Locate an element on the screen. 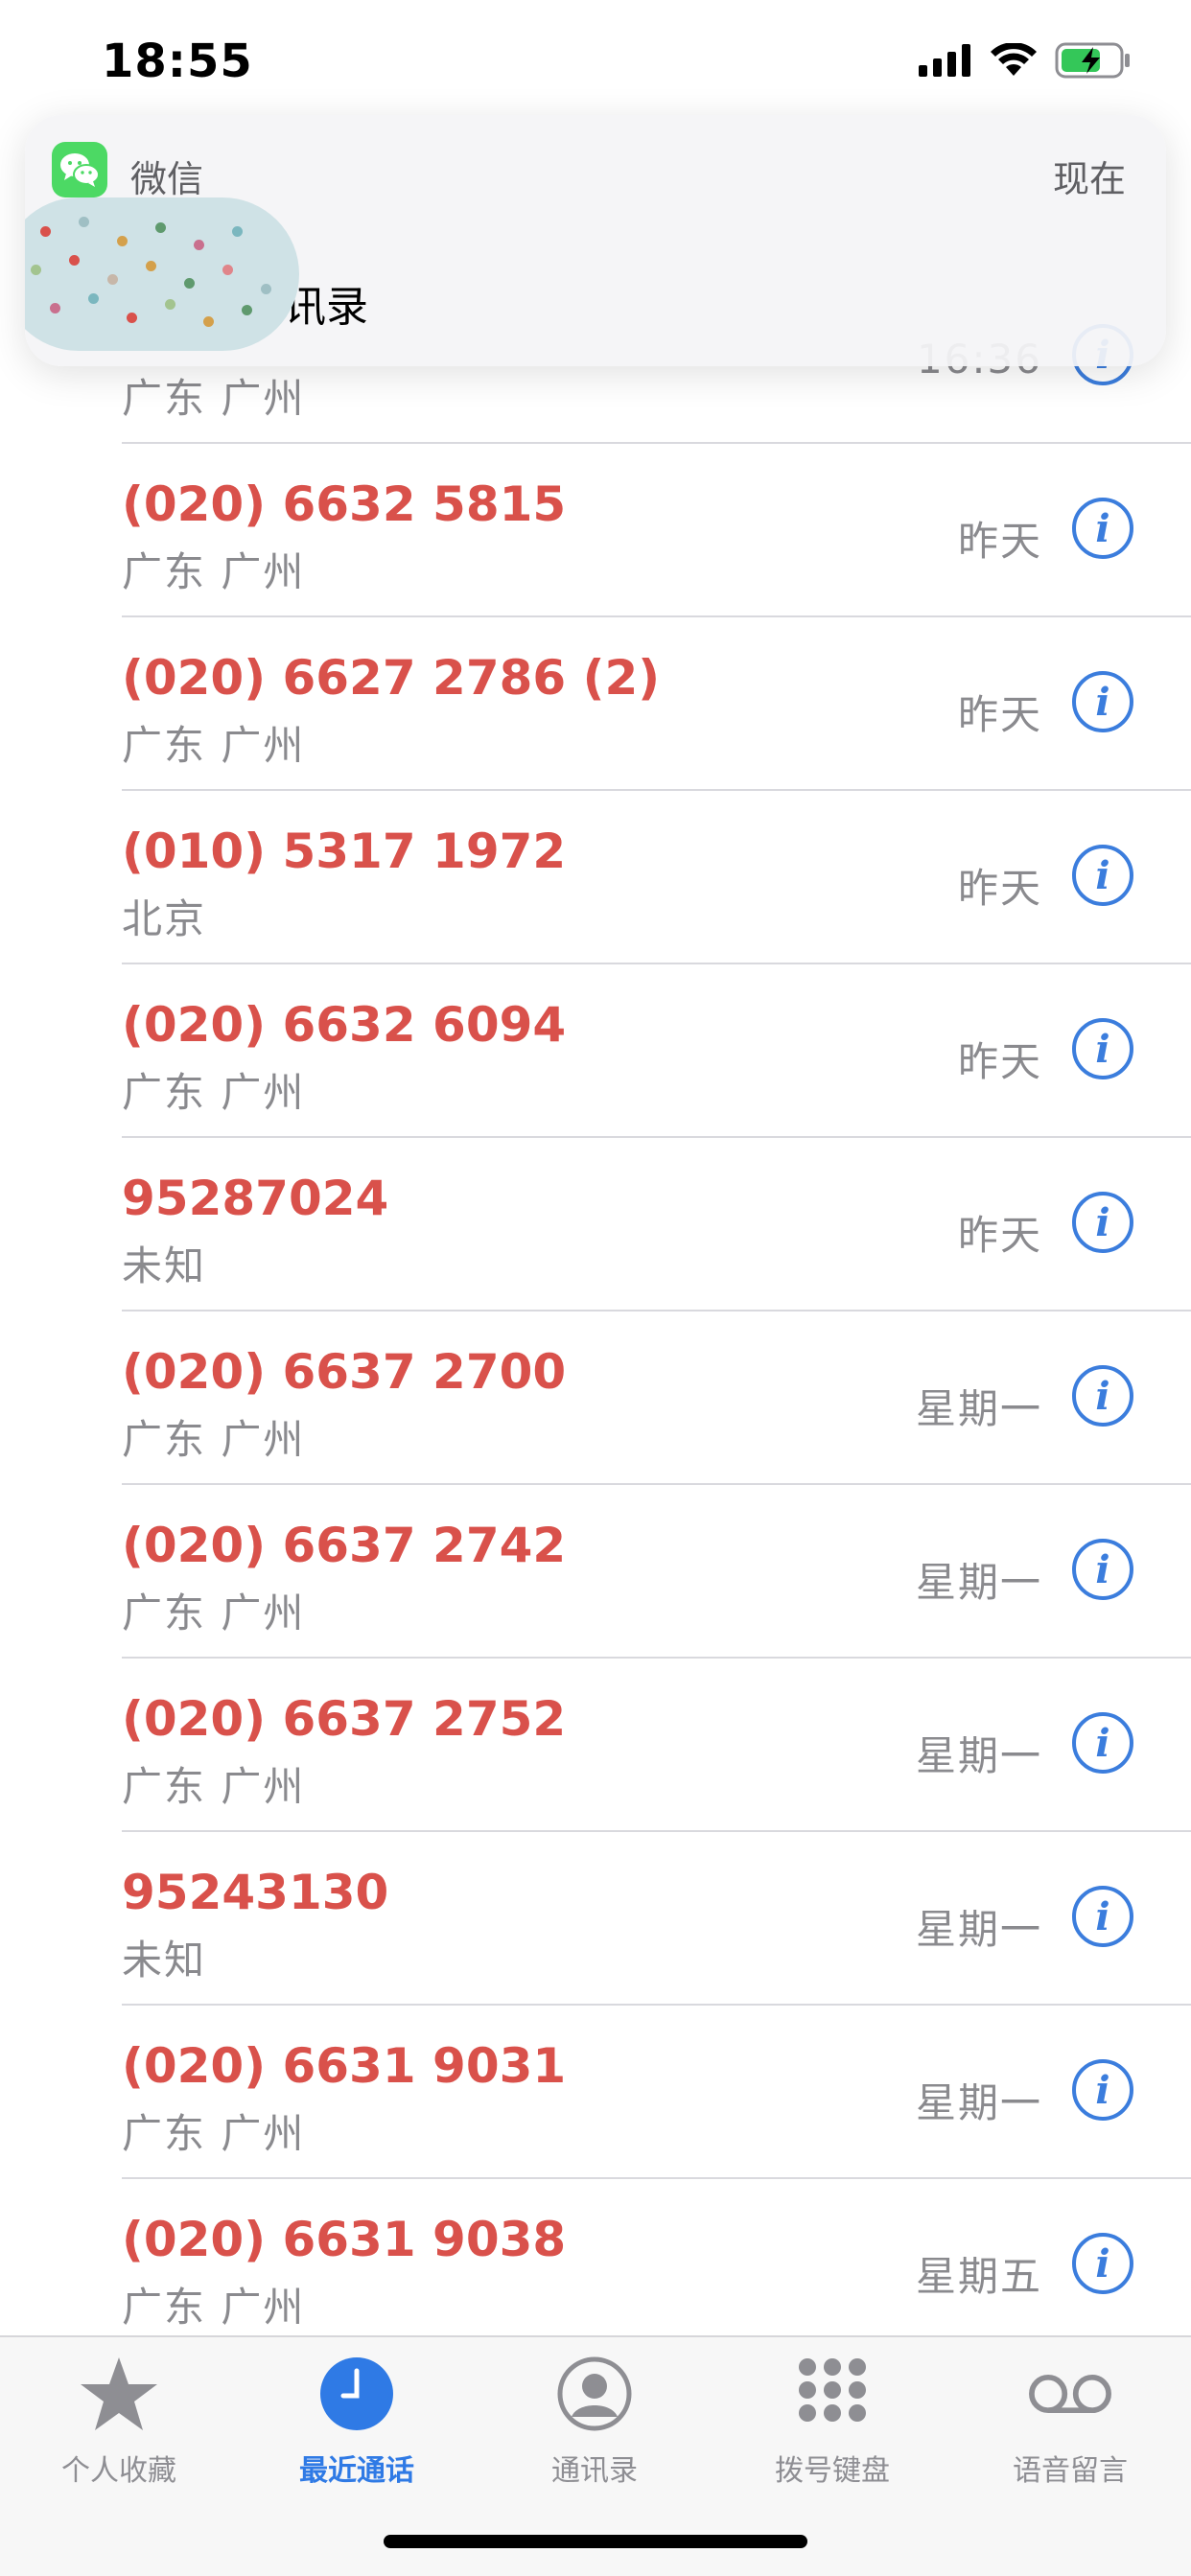 This screenshot has width=1191, height=2576. tab-voicemail: 语音留言 is located at coordinates (1070, 2423).